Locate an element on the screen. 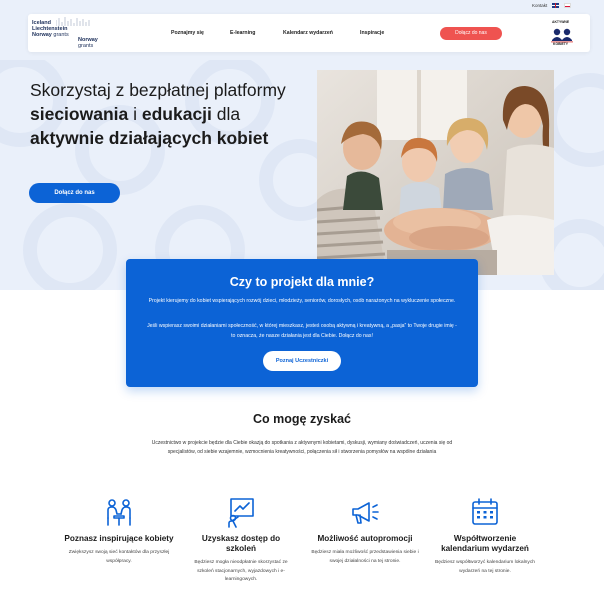 The width and height of the screenshot is (604, 604). gains-heading: Co mogę zyskać is located at coordinates (302, 419).